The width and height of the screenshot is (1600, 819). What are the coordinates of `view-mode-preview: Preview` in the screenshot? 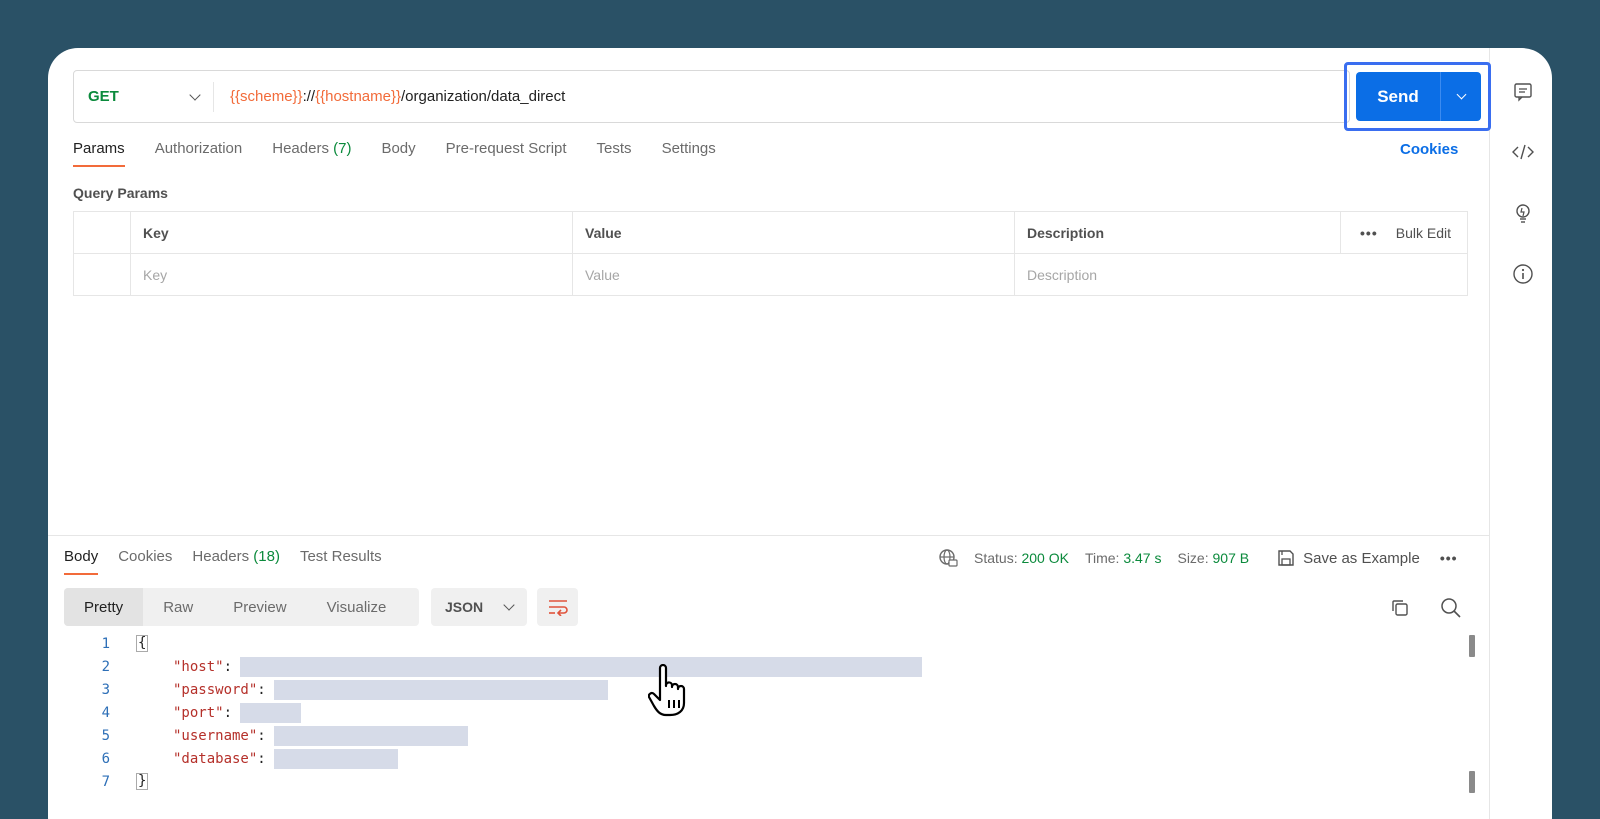 It's located at (259, 607).